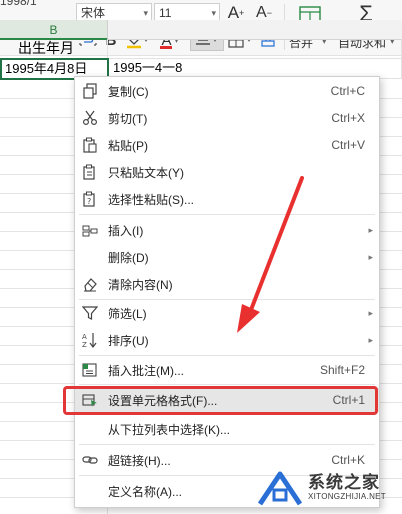 Image resolution: width=402 pixels, height=514 pixels. What do you see at coordinates (220, 400) in the screenshot?
I see `highlight-box` at bounding box center [220, 400].